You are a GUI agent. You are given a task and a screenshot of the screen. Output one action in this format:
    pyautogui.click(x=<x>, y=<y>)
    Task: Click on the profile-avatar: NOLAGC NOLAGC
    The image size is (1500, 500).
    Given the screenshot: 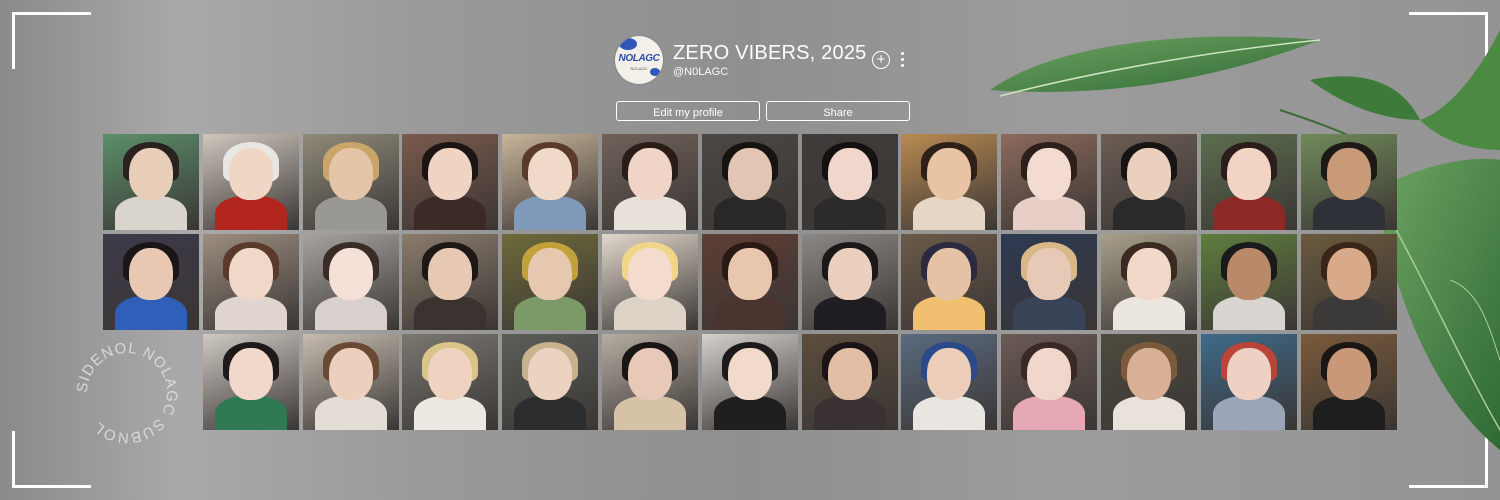 What is the action you would take?
    pyautogui.click(x=639, y=60)
    